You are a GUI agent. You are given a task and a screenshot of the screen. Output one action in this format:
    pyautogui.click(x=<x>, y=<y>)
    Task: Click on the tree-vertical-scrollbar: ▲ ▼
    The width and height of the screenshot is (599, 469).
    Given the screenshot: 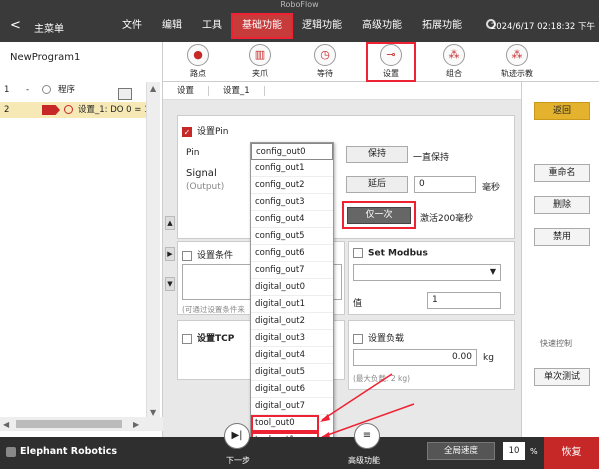 What is the action you would take?
    pyautogui.click(x=153, y=252)
    